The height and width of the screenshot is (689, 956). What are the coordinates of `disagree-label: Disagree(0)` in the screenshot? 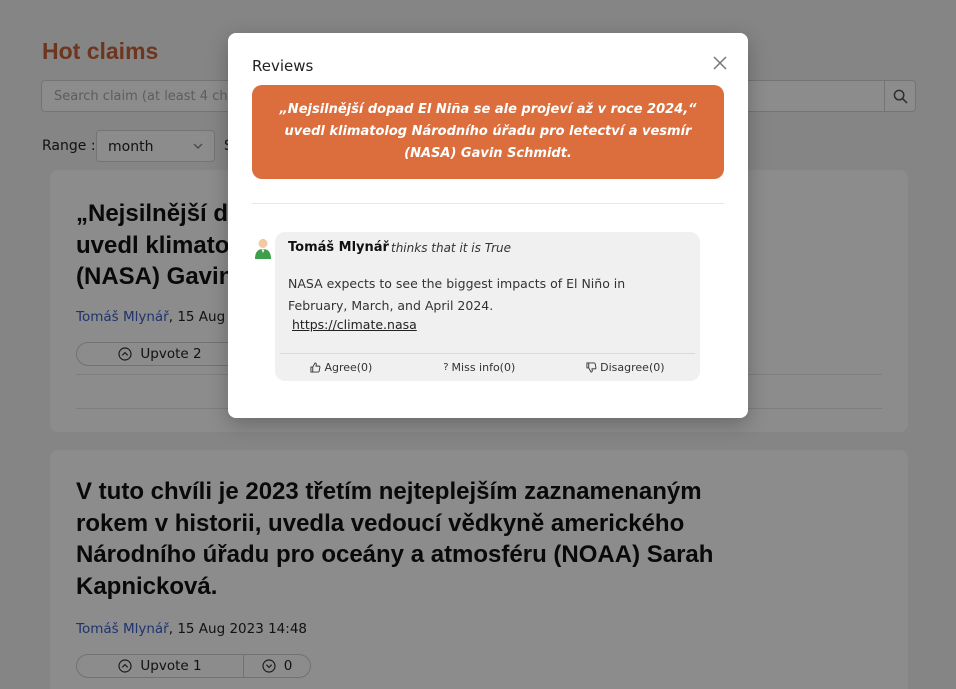 It's located at (632, 367).